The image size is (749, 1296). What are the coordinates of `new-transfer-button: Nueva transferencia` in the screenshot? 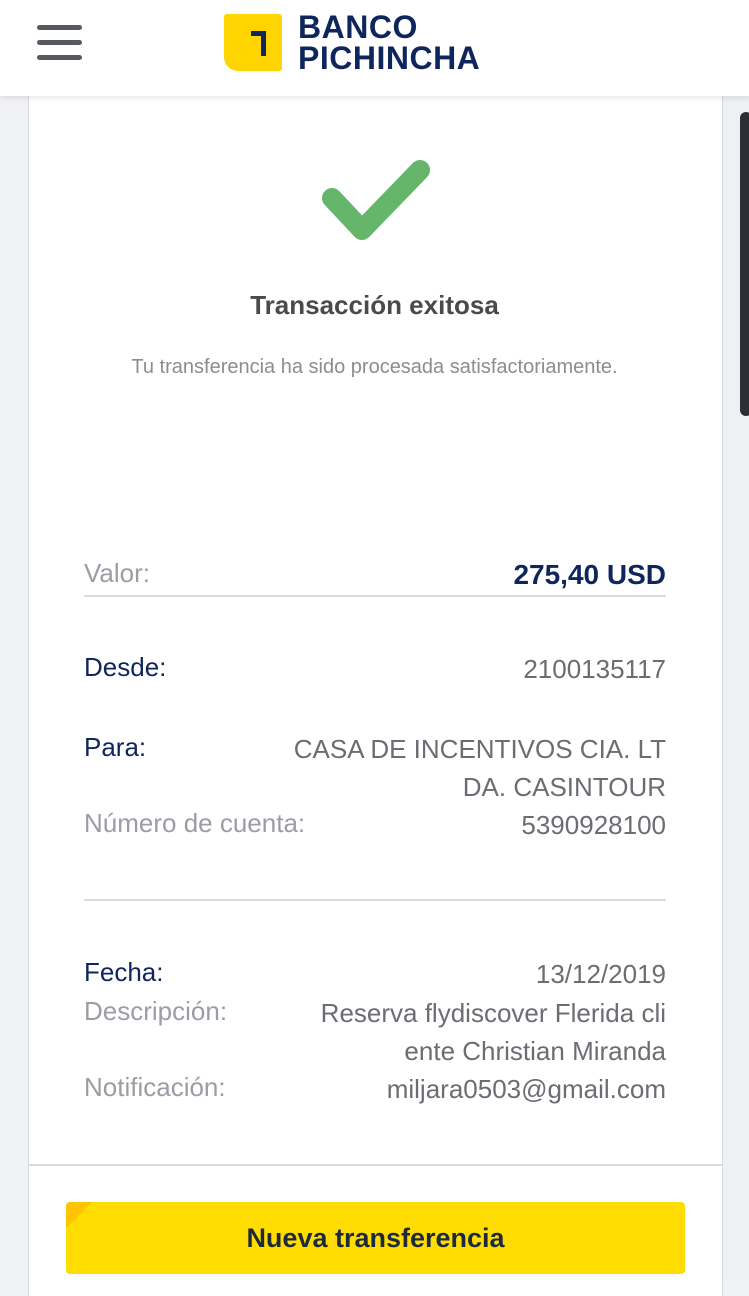 It's located at (375, 1238).